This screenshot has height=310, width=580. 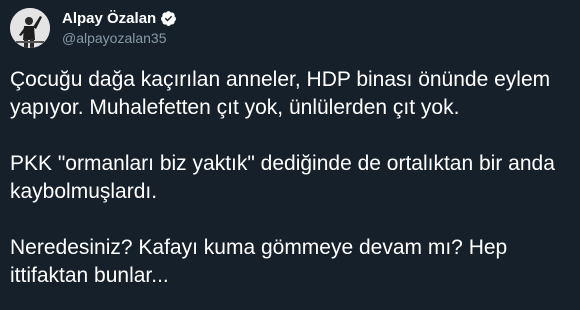 I want to click on user-handle: @alpayozalan35, so click(x=119, y=38).